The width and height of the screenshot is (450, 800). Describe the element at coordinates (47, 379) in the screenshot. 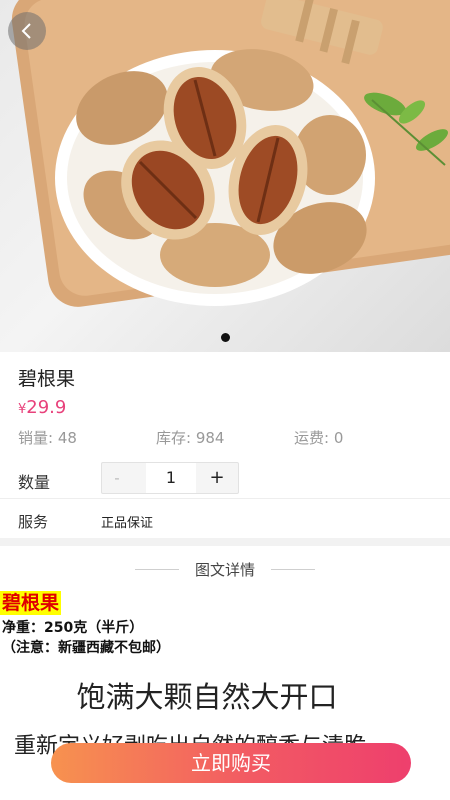

I see `product-title: 碧根果` at that location.